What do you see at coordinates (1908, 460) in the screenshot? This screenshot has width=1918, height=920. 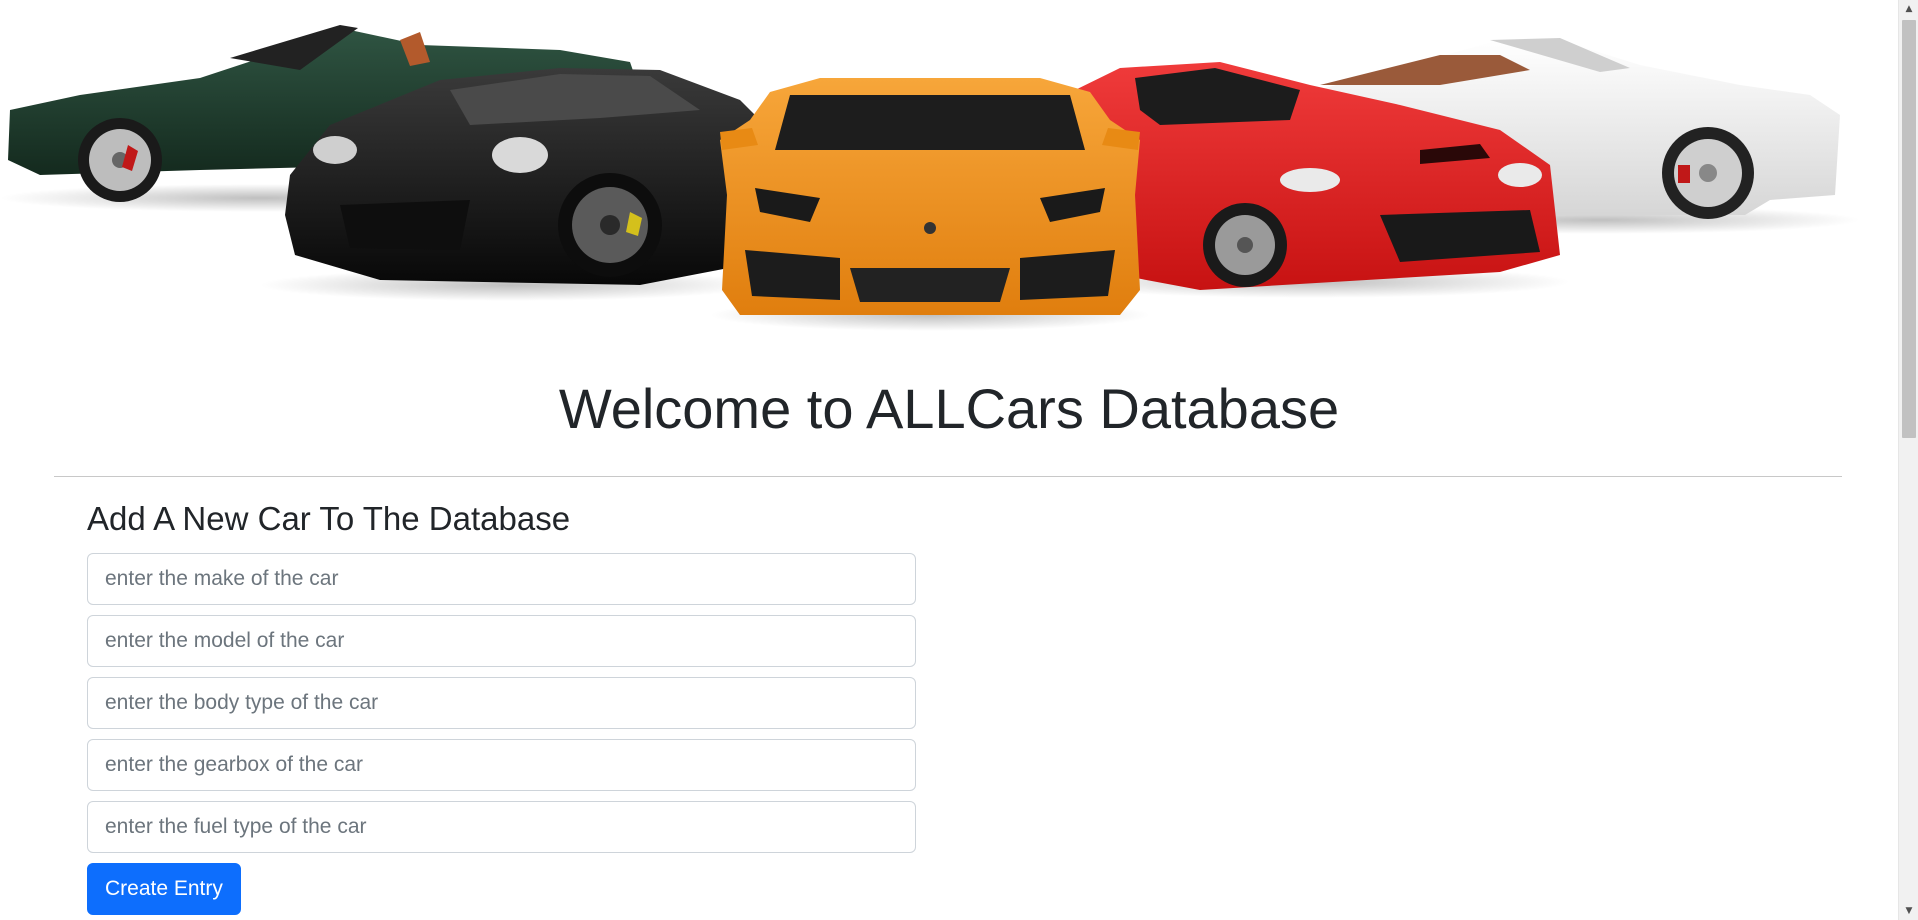 I see `vertical-scrollbar: ▲ ▼` at bounding box center [1908, 460].